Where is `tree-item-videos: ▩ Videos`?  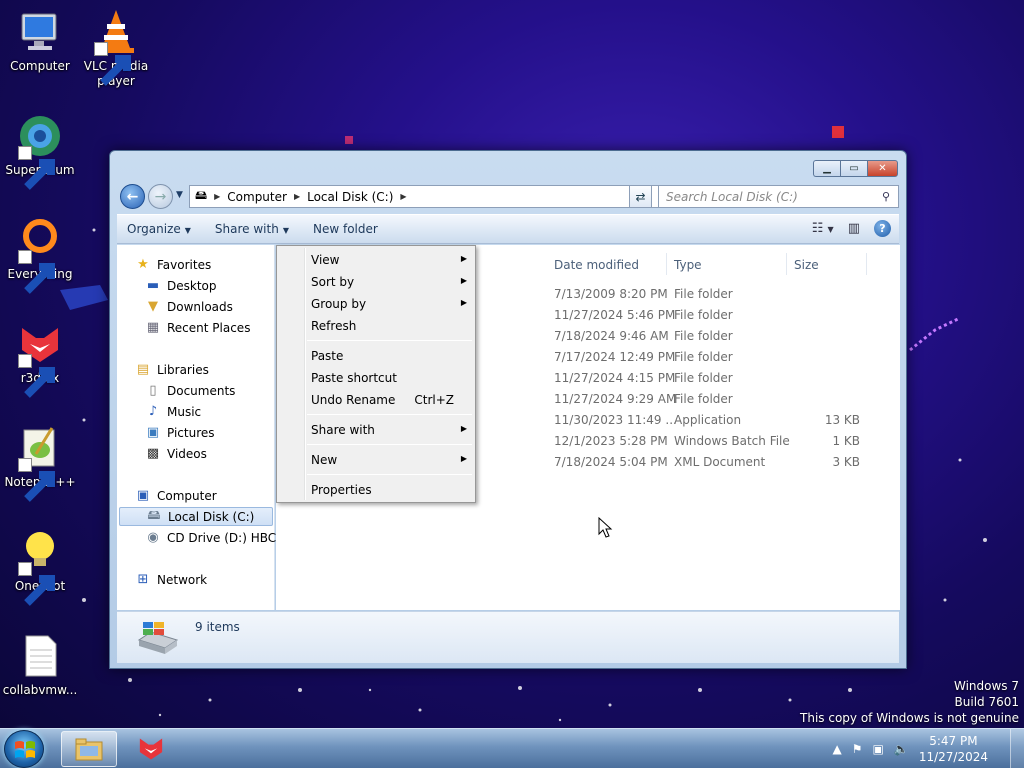
tree-item-videos: ▩ Videos is located at coordinates (176, 453).